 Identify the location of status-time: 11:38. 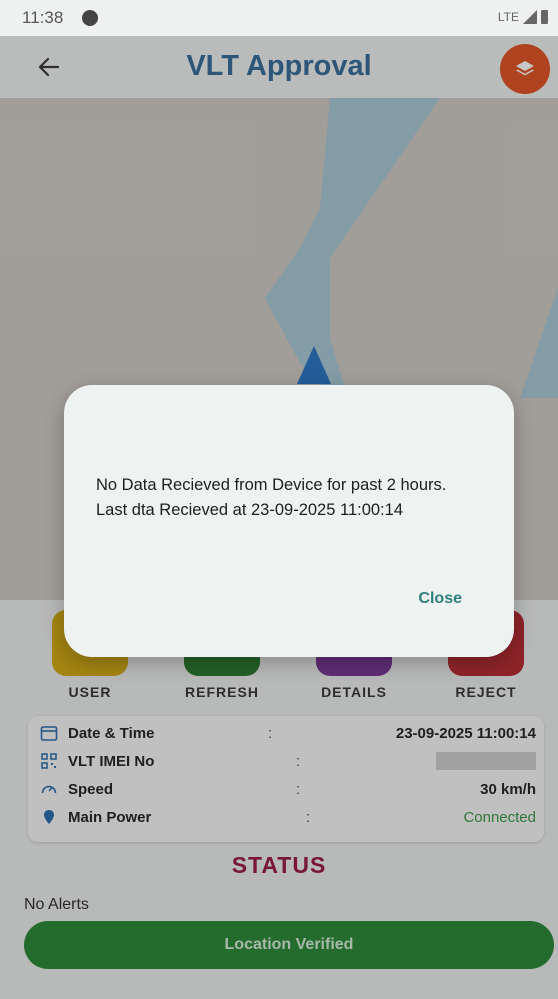
(43, 17).